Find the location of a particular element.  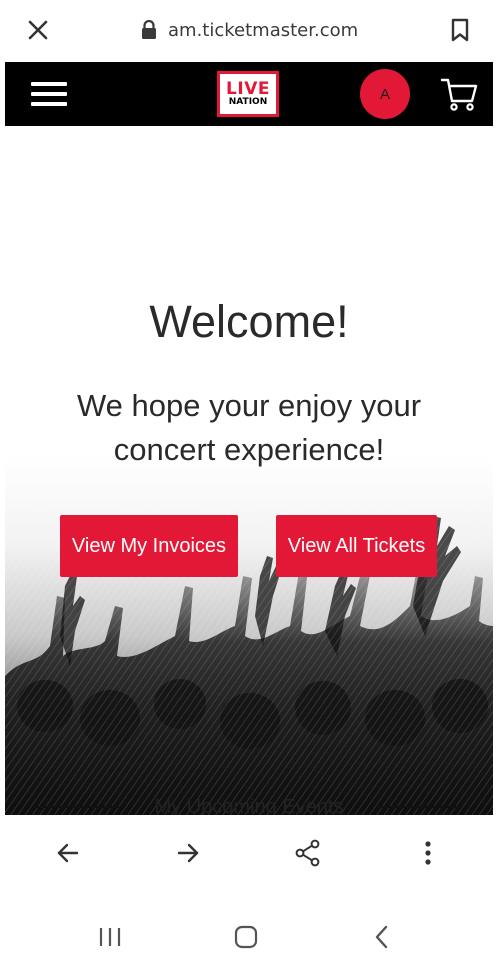

close-tab-button is located at coordinates (38, 30).